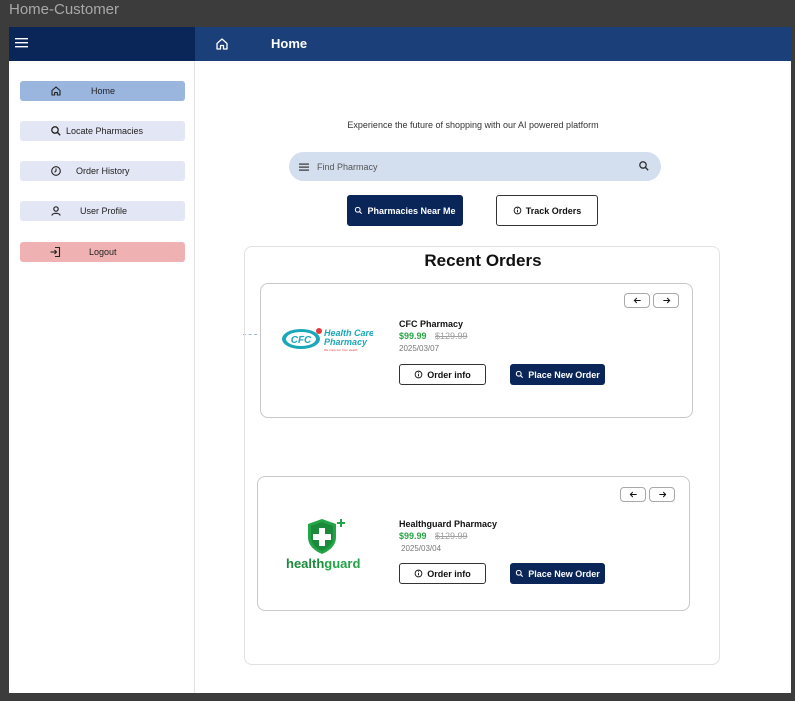  I want to click on sidebar-item-order-history: Order History, so click(102, 171).